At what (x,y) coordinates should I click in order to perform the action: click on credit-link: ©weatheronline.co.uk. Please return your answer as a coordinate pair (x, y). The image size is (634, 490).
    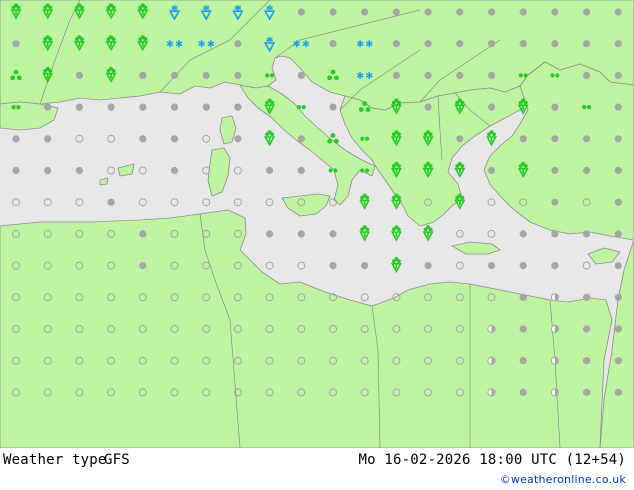
    Looking at the image, I should click on (563, 479).